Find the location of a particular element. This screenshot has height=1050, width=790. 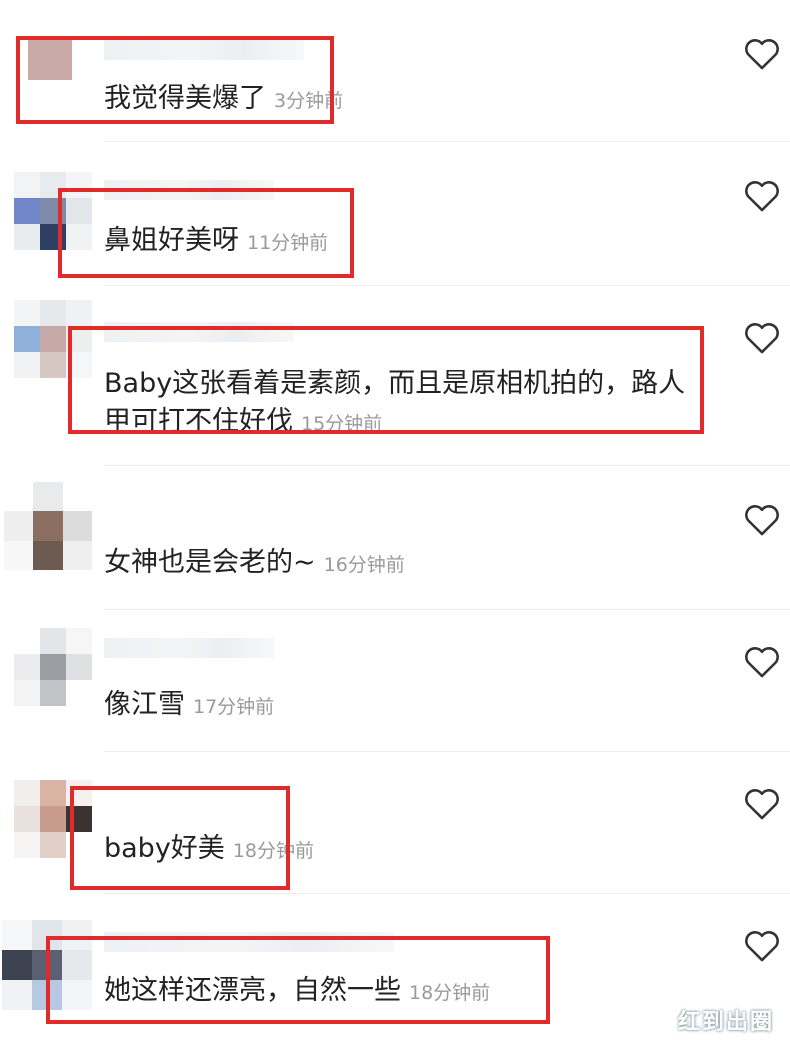

comment-timestamp: 15分钟前 is located at coordinates (342, 424).